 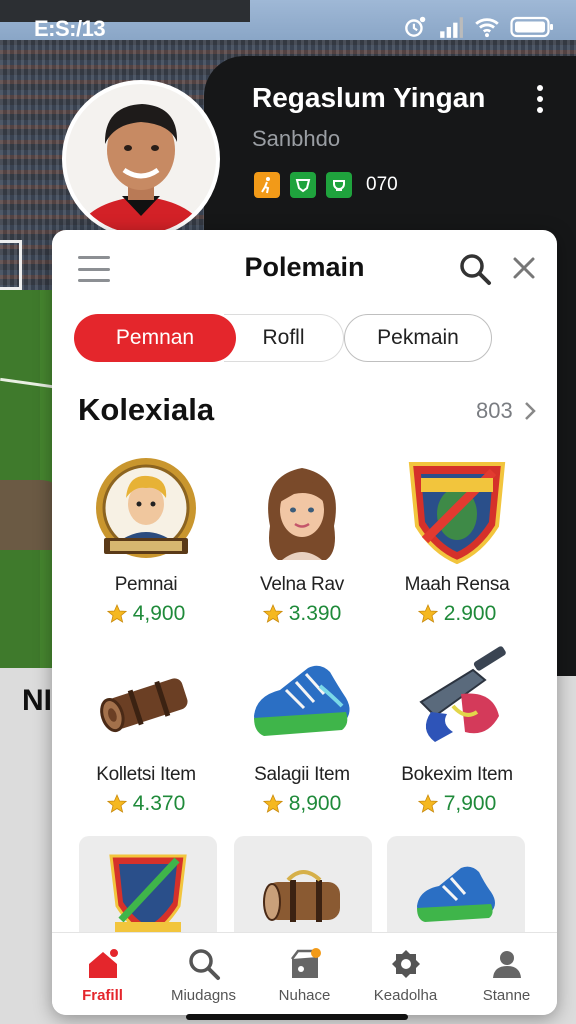 What do you see at coordinates (155, 338) in the screenshot?
I see `tab-pemnan: Pemnan` at bounding box center [155, 338].